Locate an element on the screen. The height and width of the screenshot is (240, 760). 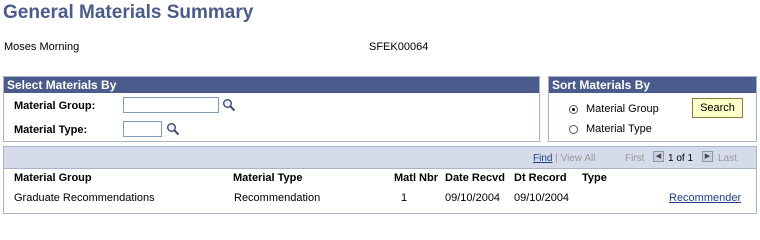
col-header-material-type: Material Type is located at coordinates (268, 178).